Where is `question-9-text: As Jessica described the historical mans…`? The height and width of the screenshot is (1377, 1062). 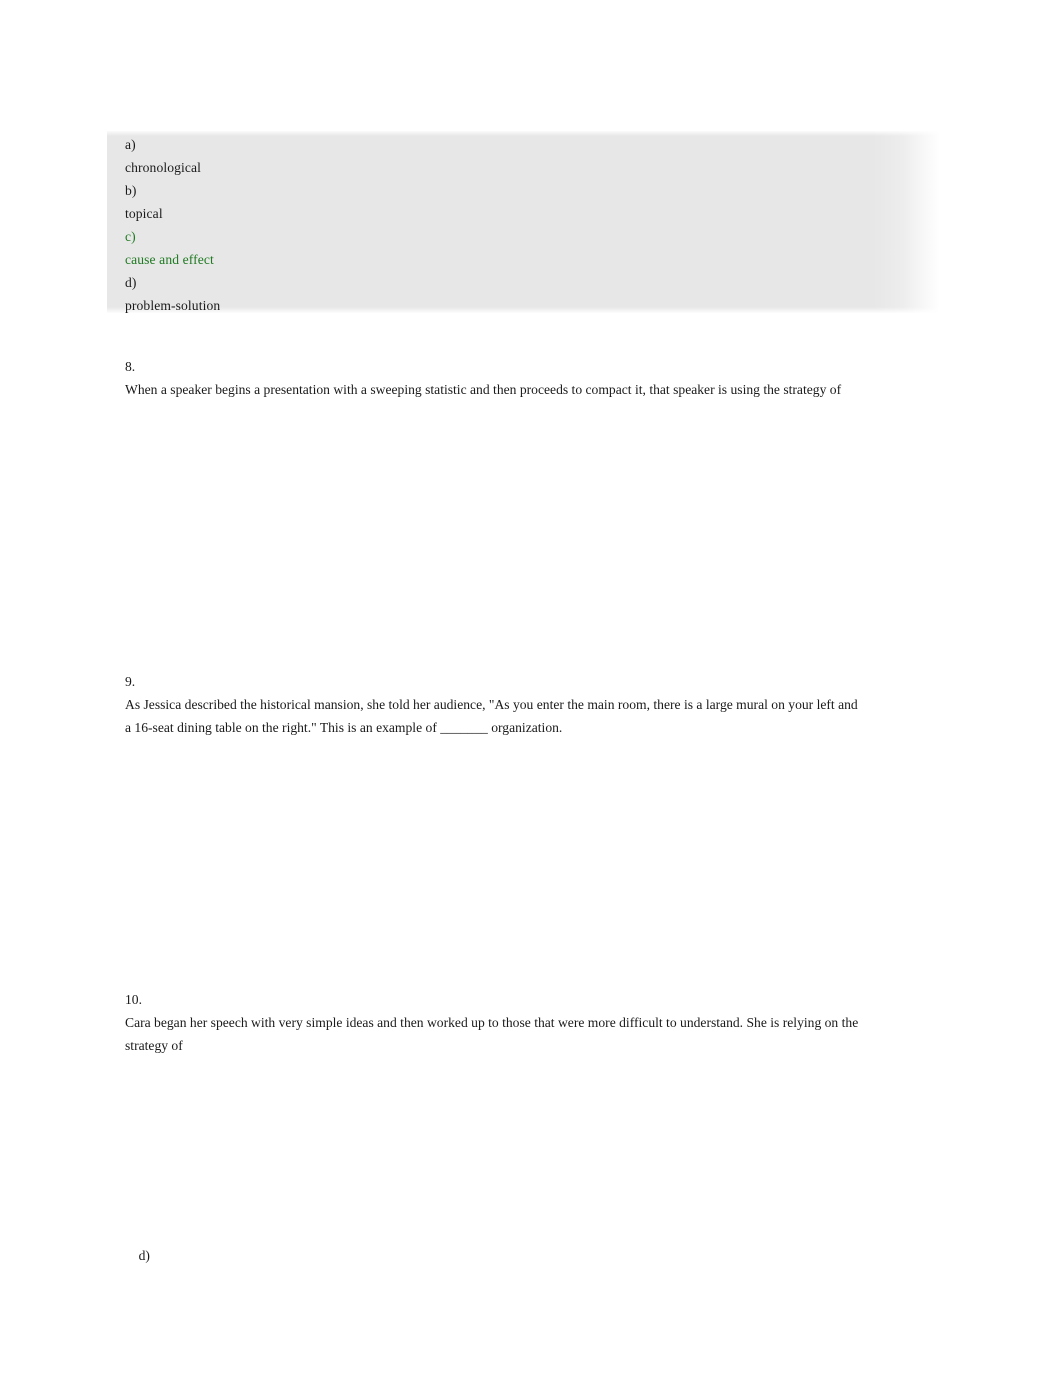
question-9-text: As Jessica described the historical mans… is located at coordinates (491, 716).